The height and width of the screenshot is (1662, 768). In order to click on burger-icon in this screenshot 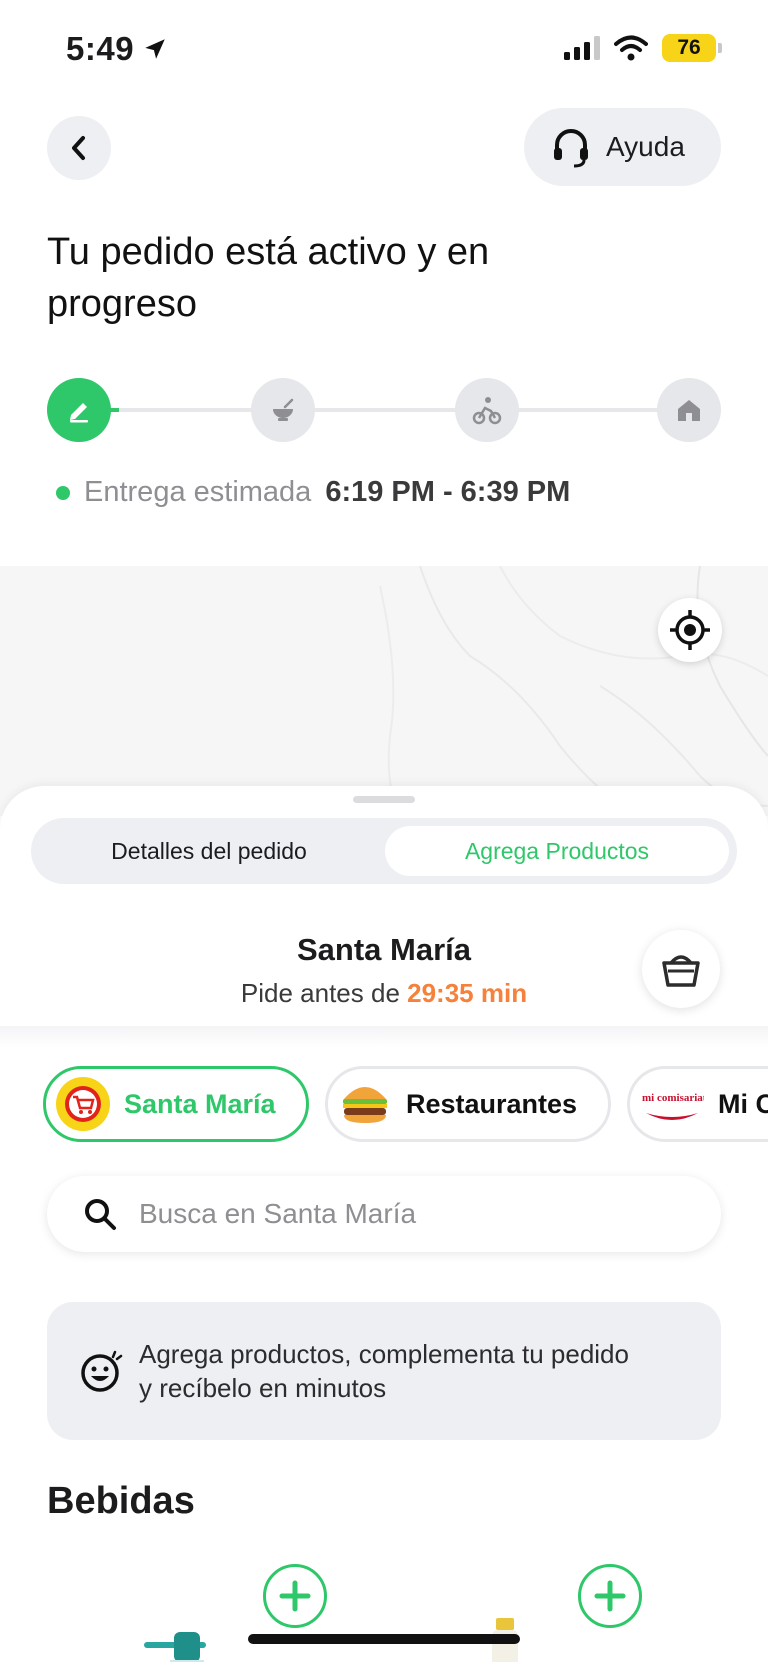, I will do `click(365, 1104)`.